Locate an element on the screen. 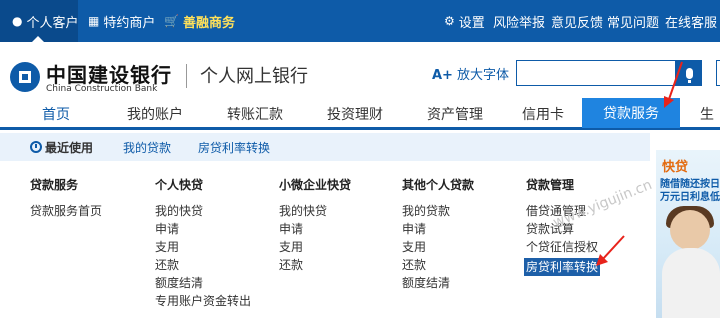  menu-column-personal-quick-loan: 个人快贷 我的快贷 申请 支用 还款 额度结清 专用账户资金转出 is located at coordinates (203, 244).